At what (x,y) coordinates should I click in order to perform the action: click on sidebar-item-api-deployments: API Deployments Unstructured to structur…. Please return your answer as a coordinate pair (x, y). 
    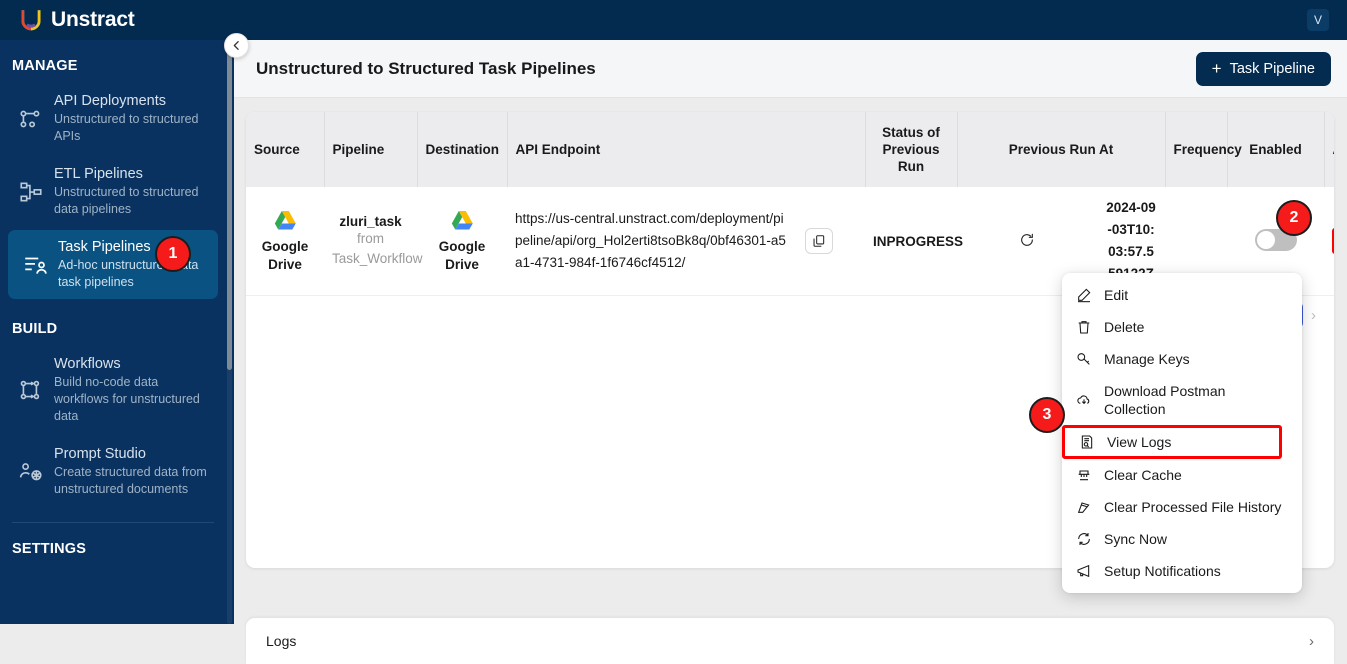
    Looking at the image, I should click on (111, 118).